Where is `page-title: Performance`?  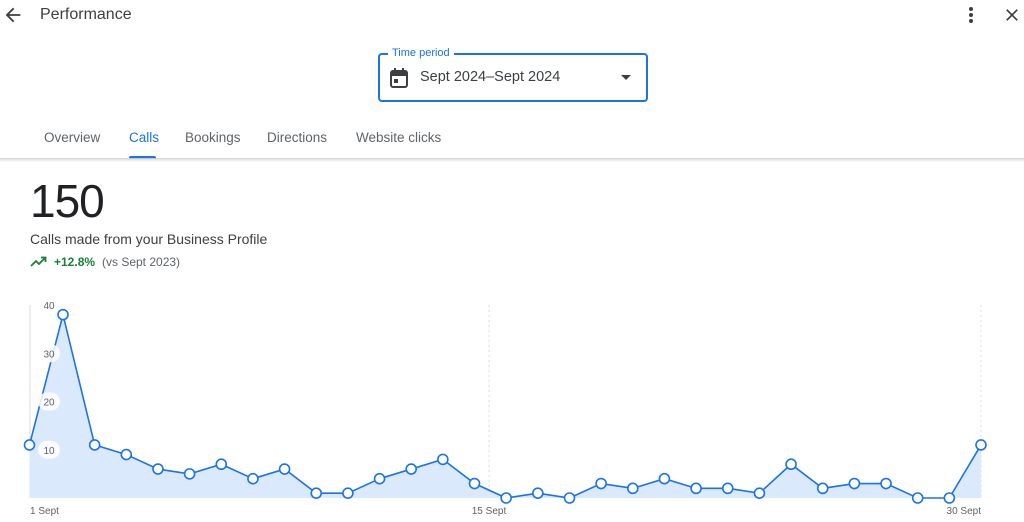 page-title: Performance is located at coordinates (86, 14).